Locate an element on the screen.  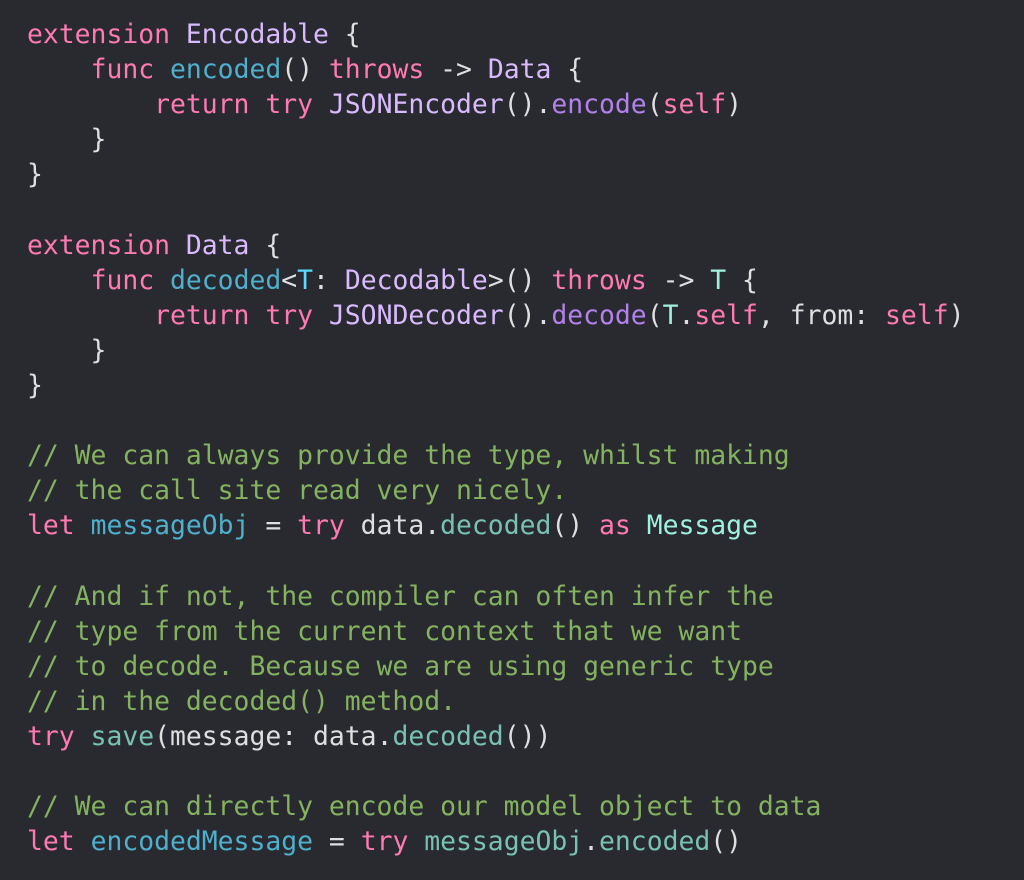
code-text: (message: data. is located at coordinates (273, 736).